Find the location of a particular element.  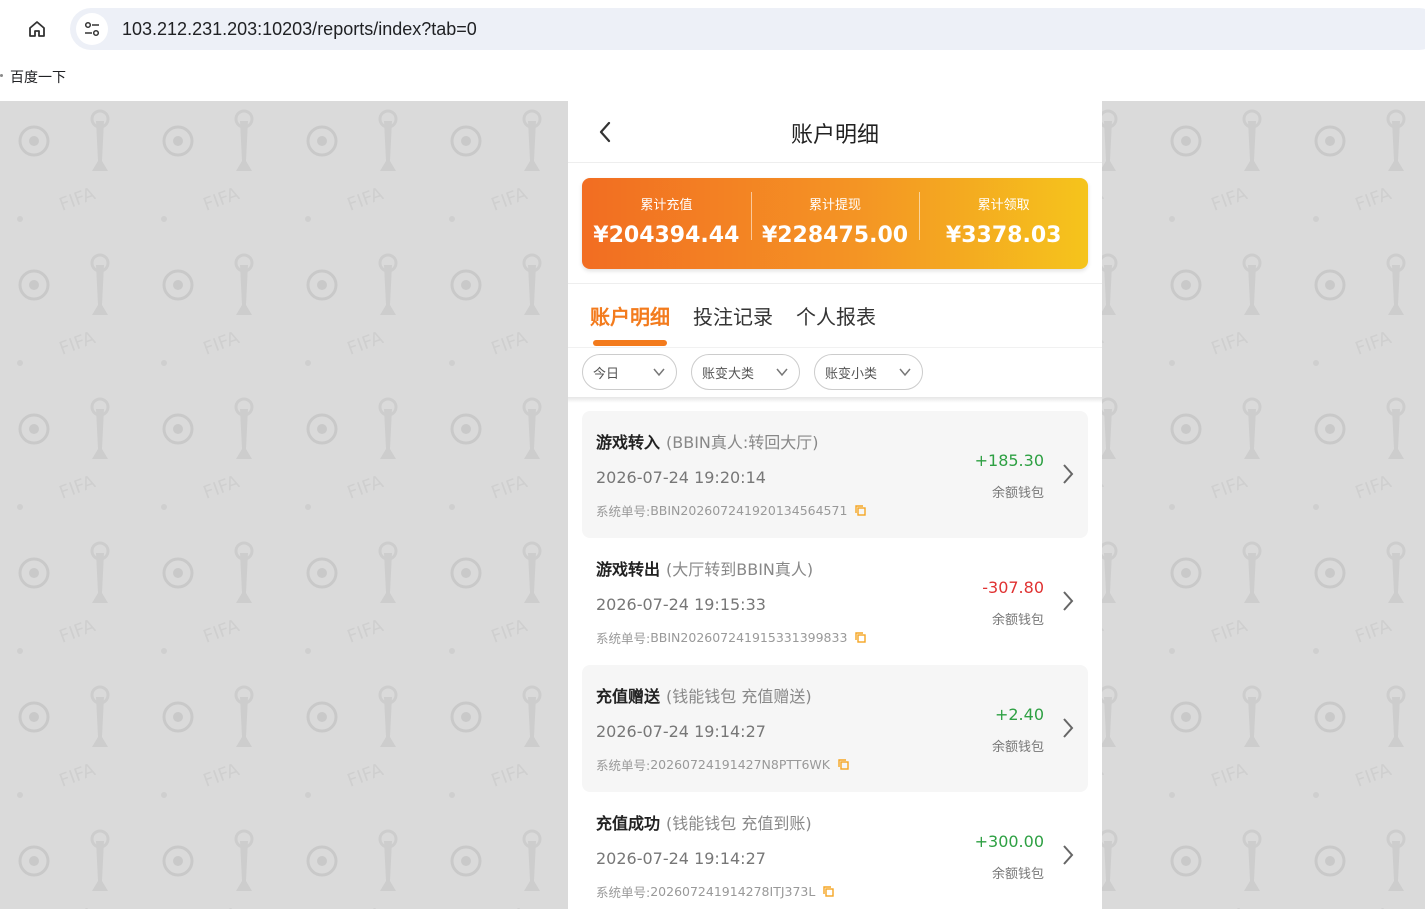

summary-value: ¥3378.03 is located at coordinates (1003, 235).